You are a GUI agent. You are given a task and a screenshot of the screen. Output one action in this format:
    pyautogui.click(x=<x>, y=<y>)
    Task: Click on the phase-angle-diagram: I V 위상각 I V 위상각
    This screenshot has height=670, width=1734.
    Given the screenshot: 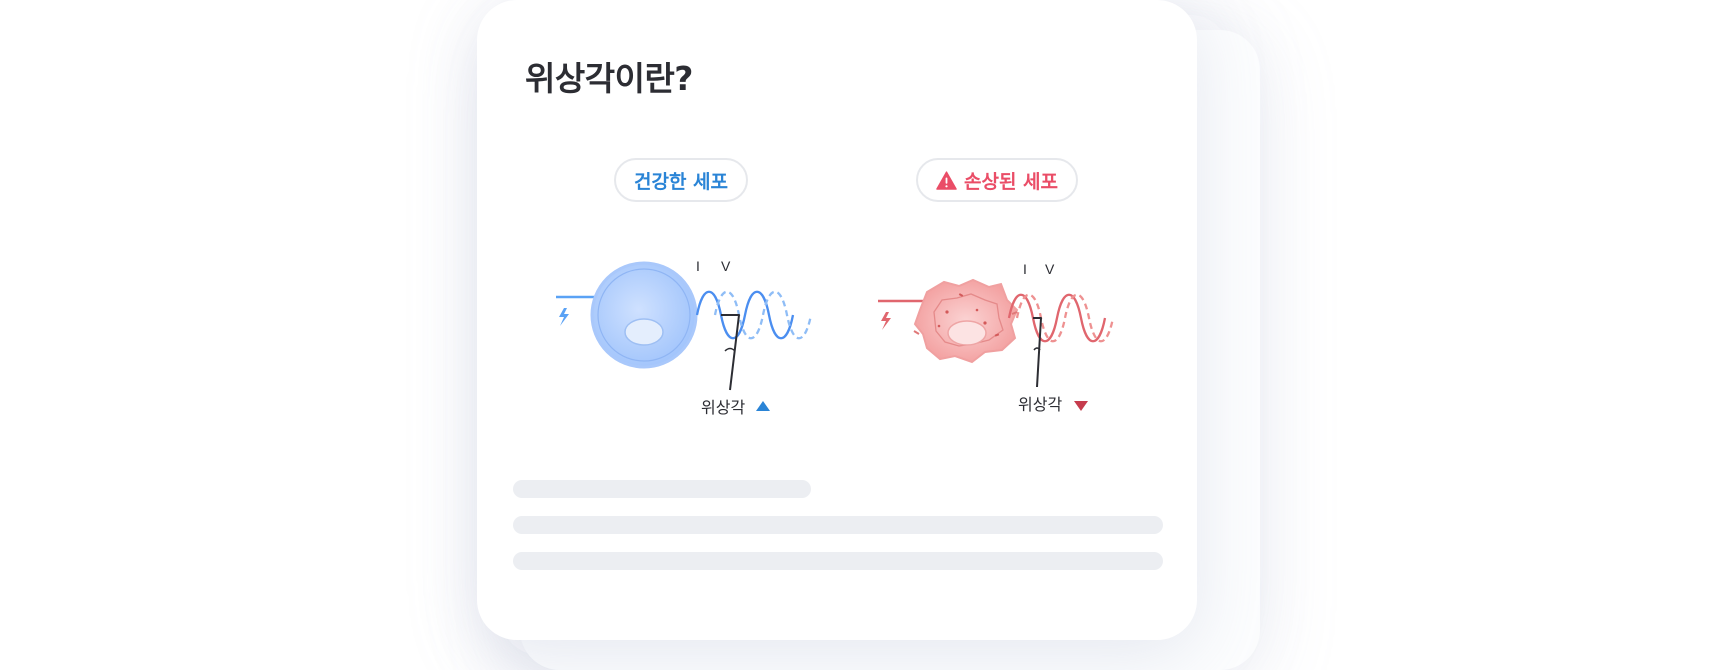 What is the action you would take?
    pyautogui.click(x=835, y=337)
    